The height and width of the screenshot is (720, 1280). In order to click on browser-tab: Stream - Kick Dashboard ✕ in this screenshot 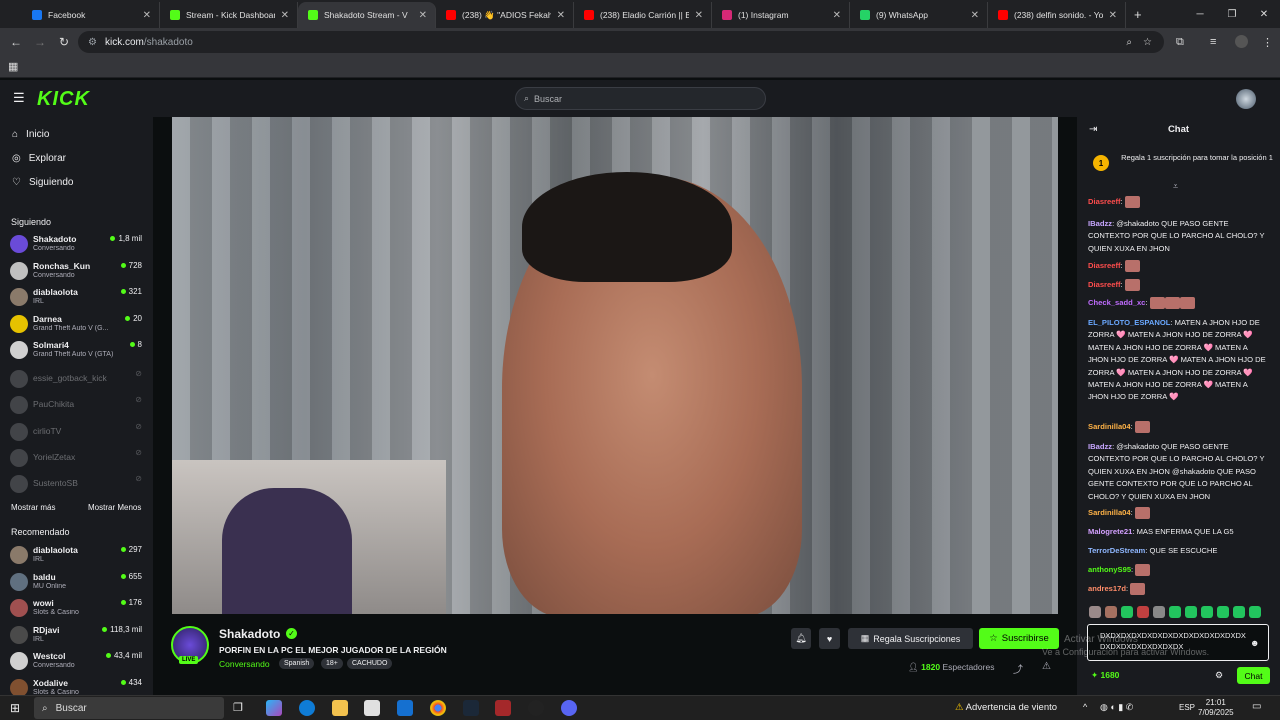, I will do `click(229, 15)`.